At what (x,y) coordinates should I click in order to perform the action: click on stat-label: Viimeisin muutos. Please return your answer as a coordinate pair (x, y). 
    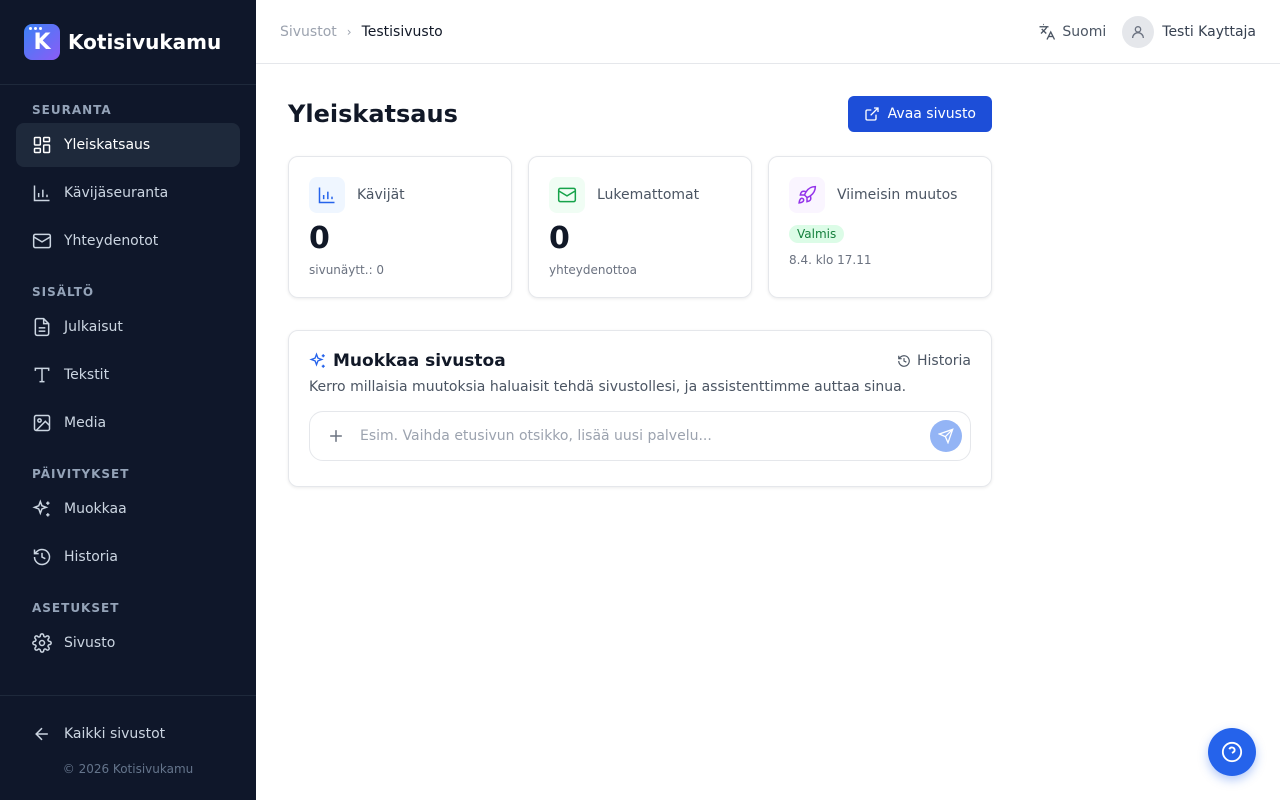
    Looking at the image, I should click on (897, 195).